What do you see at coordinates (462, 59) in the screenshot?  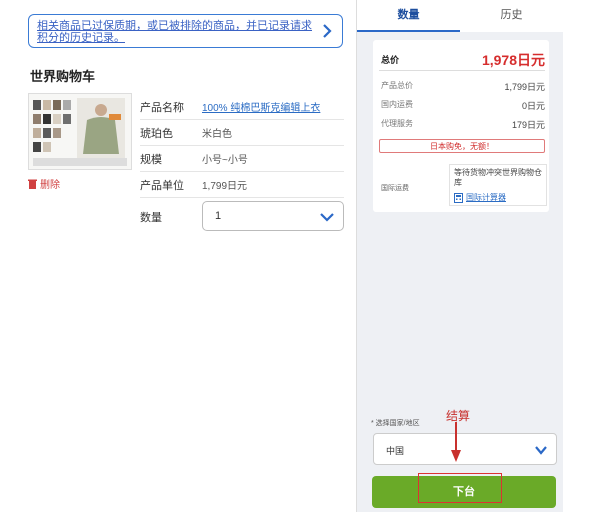 I see `total-row: 总价 1,978日元` at bounding box center [462, 59].